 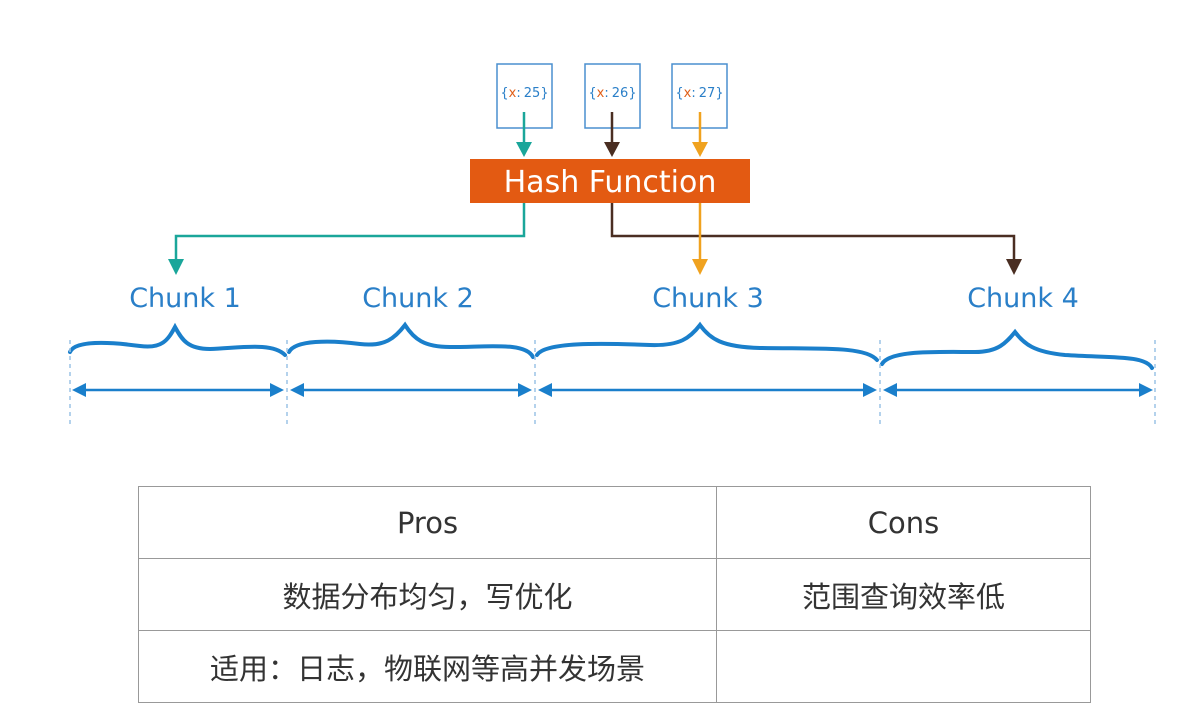 I want to click on chunk-braces, so click(x=611, y=345).